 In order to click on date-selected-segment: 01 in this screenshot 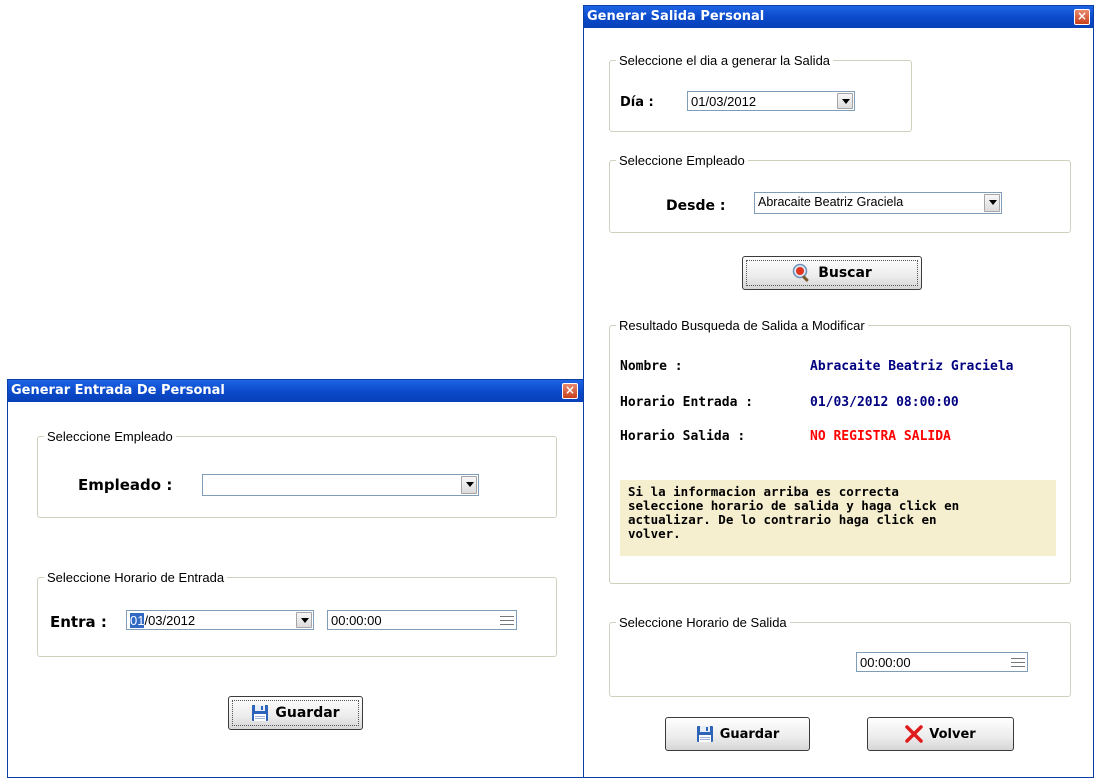, I will do `click(137, 620)`.